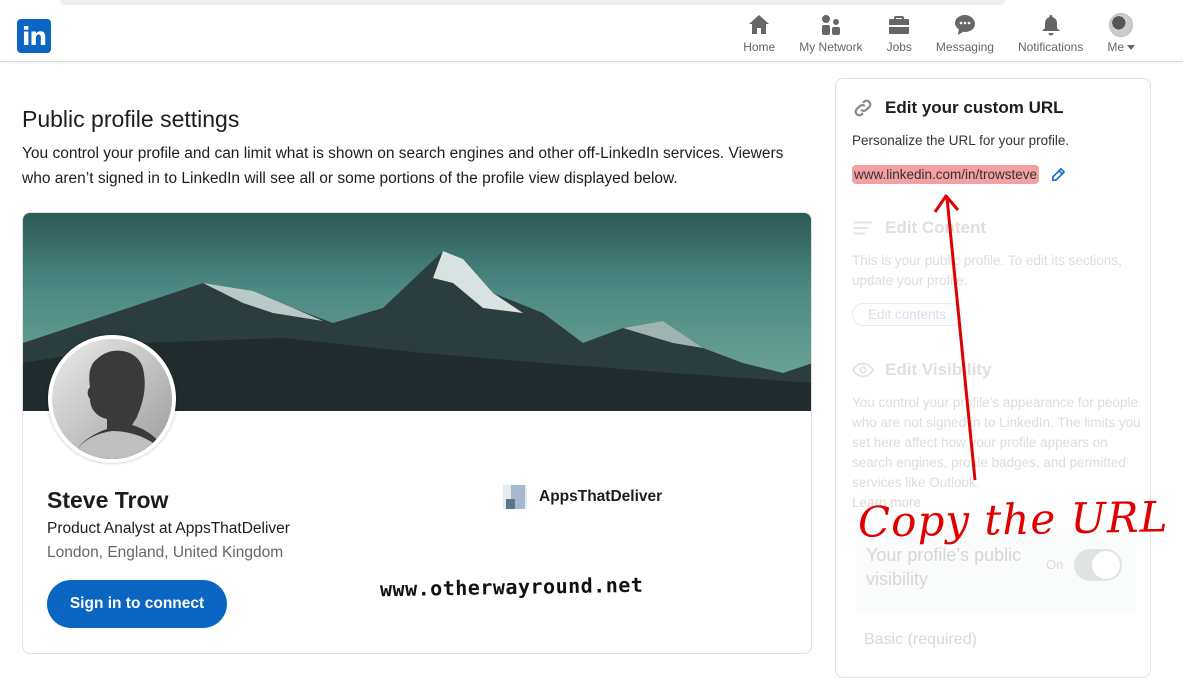  Describe the element at coordinates (168, 528) in the screenshot. I see `profile-headline: Product Analyst at AppsThatDeliver` at that location.